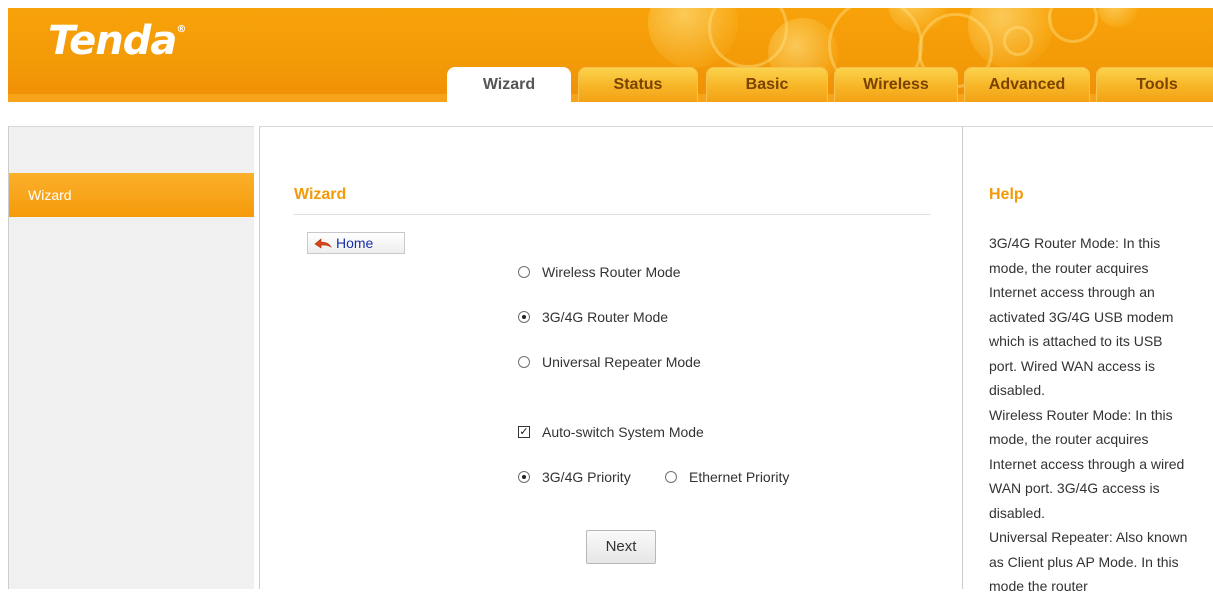  Describe the element at coordinates (605, 317) in the screenshot. I see `3g4g-router-mode-label: 3G/4G Router Mode` at that location.